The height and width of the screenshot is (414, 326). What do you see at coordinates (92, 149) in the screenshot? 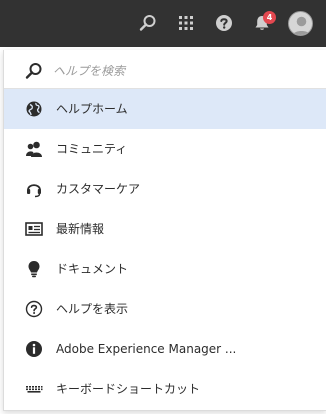
I see `menu-item-label: コミュニティ` at bounding box center [92, 149].